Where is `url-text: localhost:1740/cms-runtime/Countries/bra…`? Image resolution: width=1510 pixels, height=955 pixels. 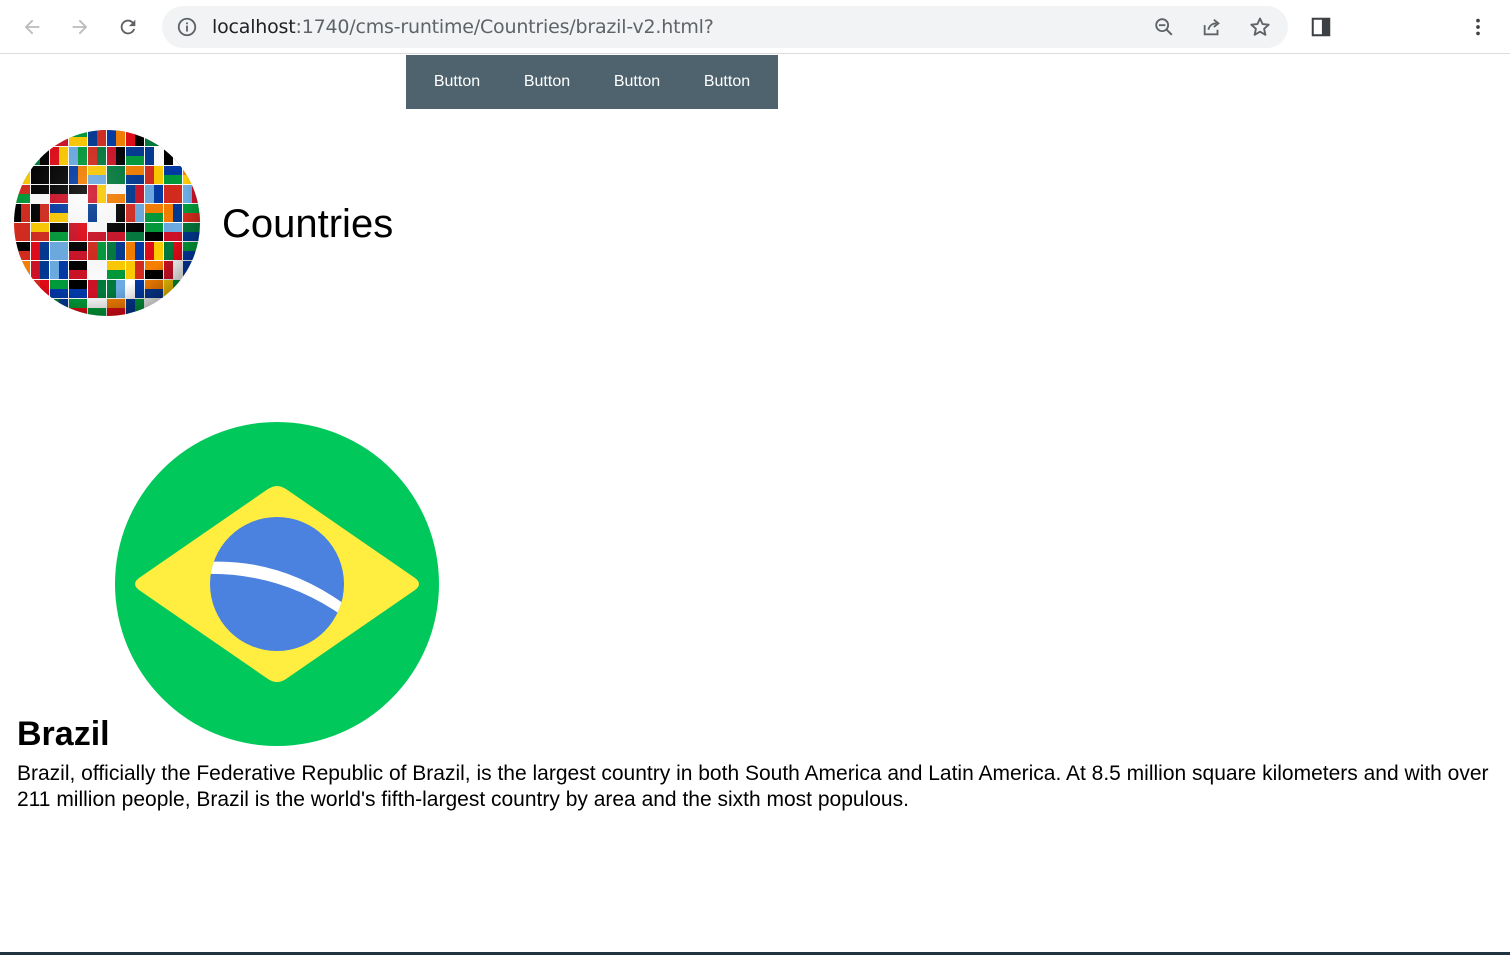 url-text: localhost:1740/cms-runtime/Countries/bra… is located at coordinates (463, 27).